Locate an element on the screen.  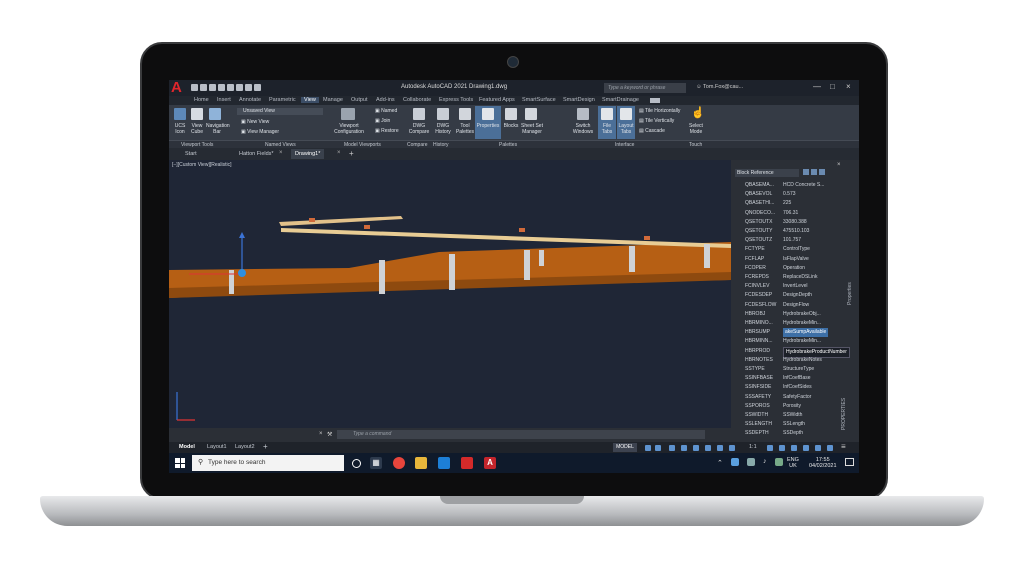
tab-smartdrainage: SmartDrainage is located at coordinates (620, 100).